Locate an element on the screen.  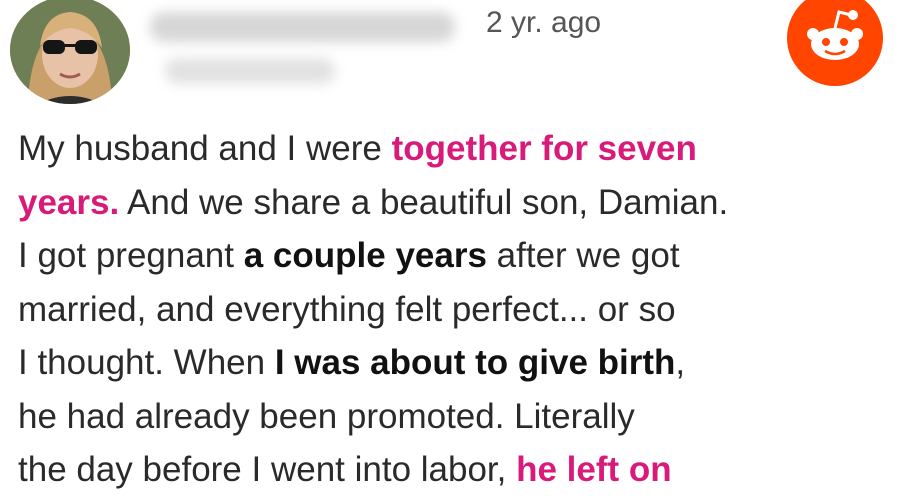
reddit-logo-icon is located at coordinates (835, 43).